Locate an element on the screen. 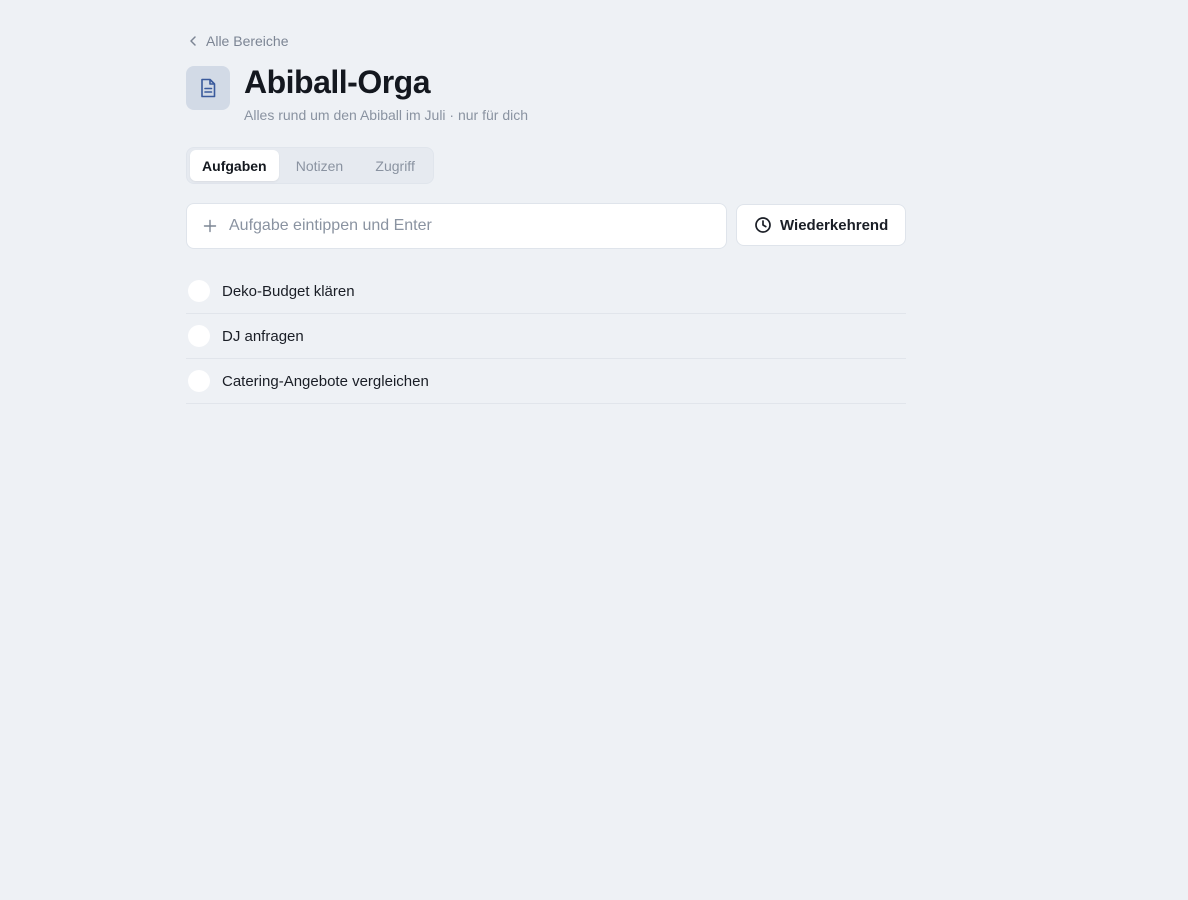  tab-notizen: Notizen is located at coordinates (320, 165).